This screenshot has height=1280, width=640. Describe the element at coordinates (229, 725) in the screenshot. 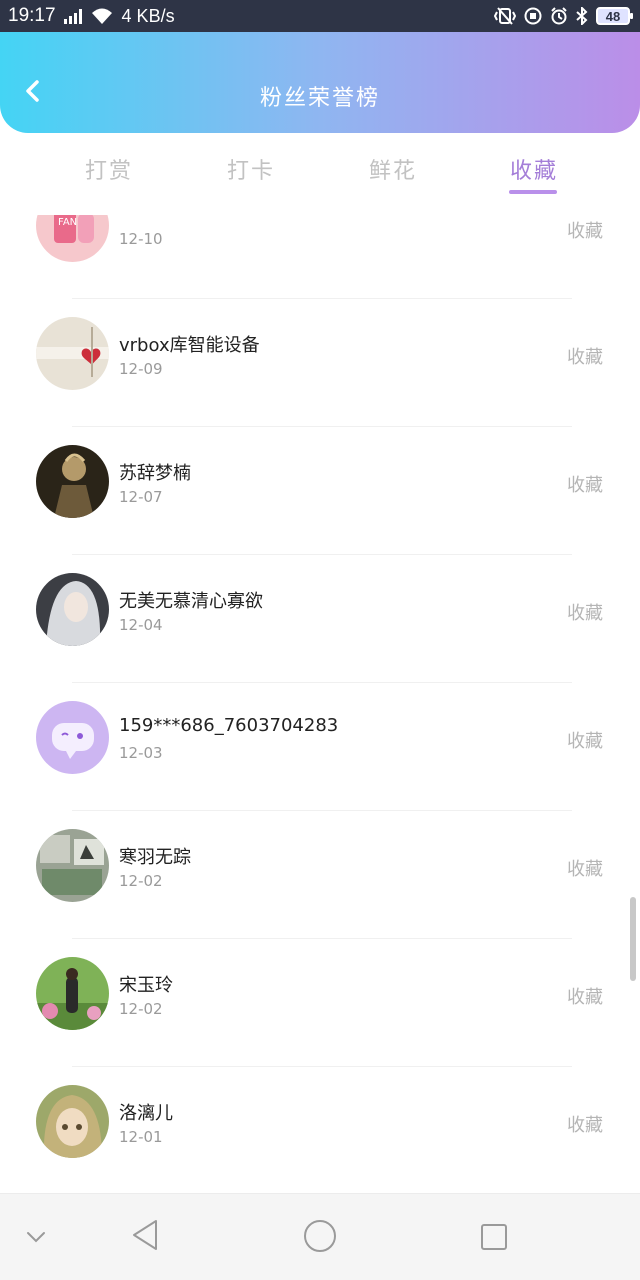

I see `fan-name: 159***686_7603704283` at that location.